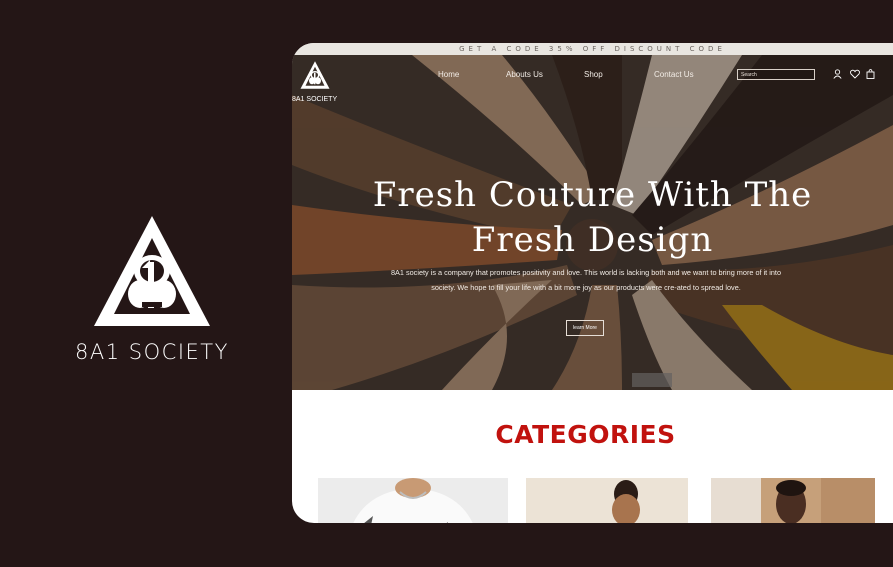  Describe the element at coordinates (585, 328) in the screenshot. I see `learn-more-button: learn More` at that location.